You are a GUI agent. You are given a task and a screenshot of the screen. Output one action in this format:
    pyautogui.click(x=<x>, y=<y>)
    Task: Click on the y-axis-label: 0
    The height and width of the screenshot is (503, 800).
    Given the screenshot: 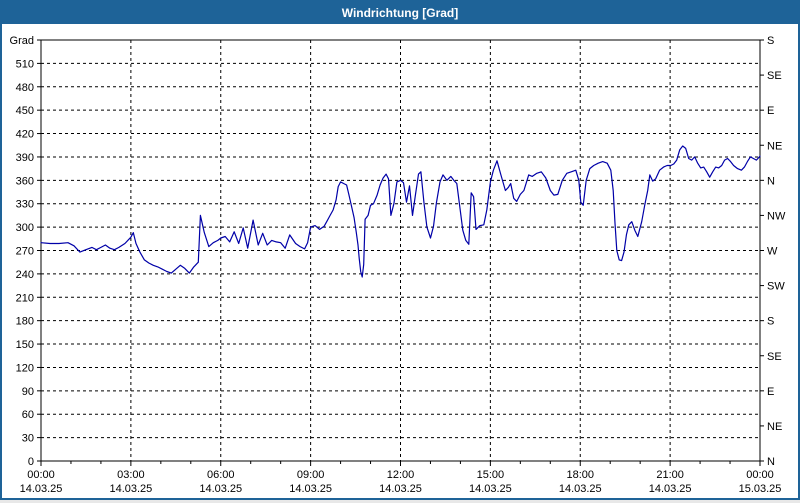 What is the action you would take?
    pyautogui.click(x=31, y=462)
    